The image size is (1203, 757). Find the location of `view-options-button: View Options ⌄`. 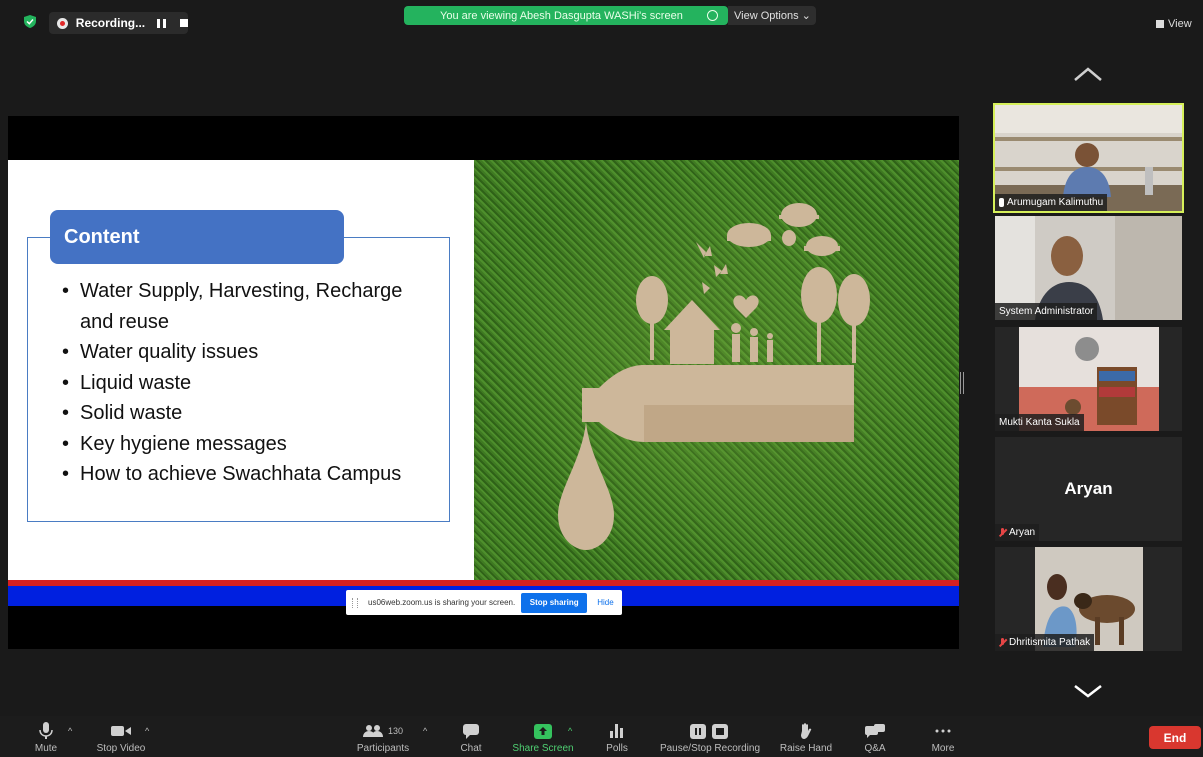

view-options-button: View Options ⌄ is located at coordinates (772, 15).